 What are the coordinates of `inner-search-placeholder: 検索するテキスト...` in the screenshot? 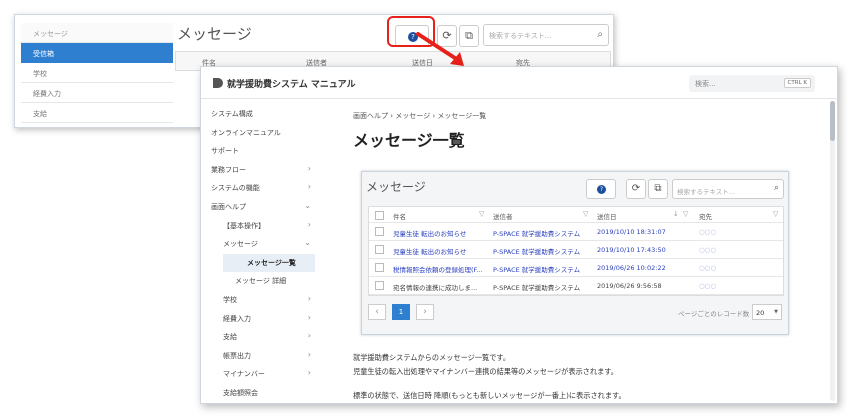 It's located at (706, 192).